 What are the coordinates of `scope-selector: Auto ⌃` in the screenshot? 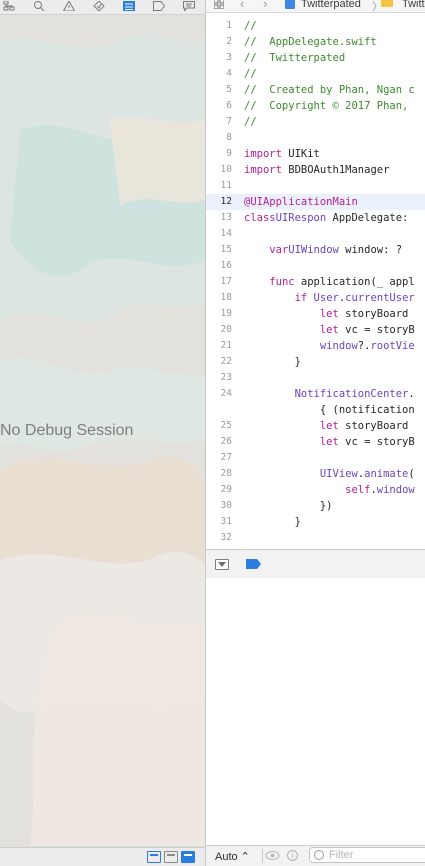 It's located at (232, 856).